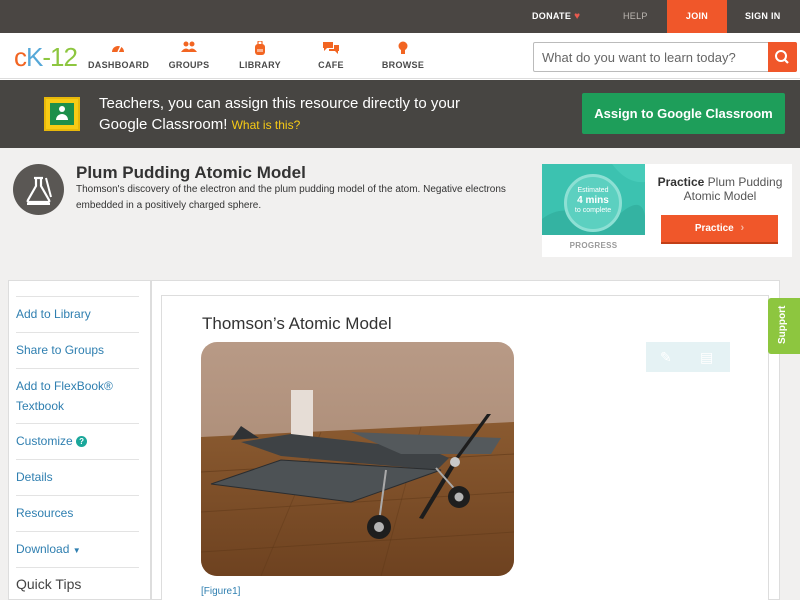 This screenshot has width=800, height=600. I want to click on practice-button-label: Practice, so click(714, 228).